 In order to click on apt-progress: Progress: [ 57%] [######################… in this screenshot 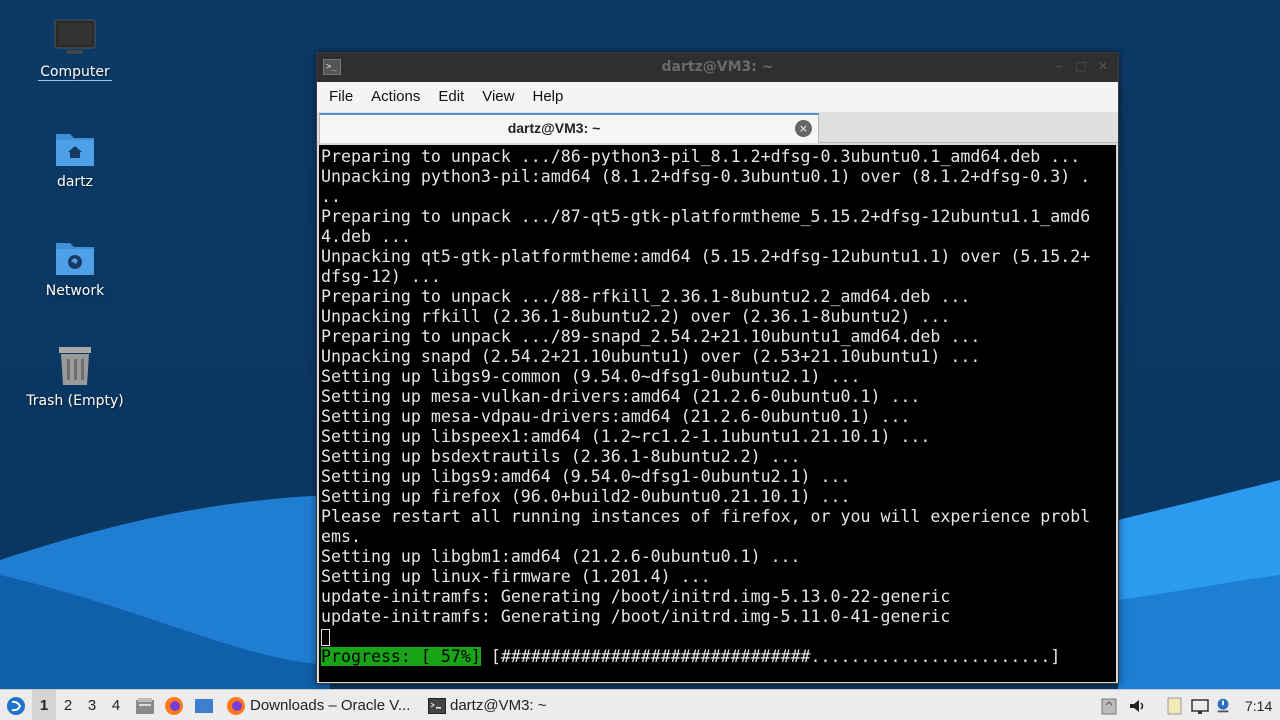, I will do `click(718, 657)`.